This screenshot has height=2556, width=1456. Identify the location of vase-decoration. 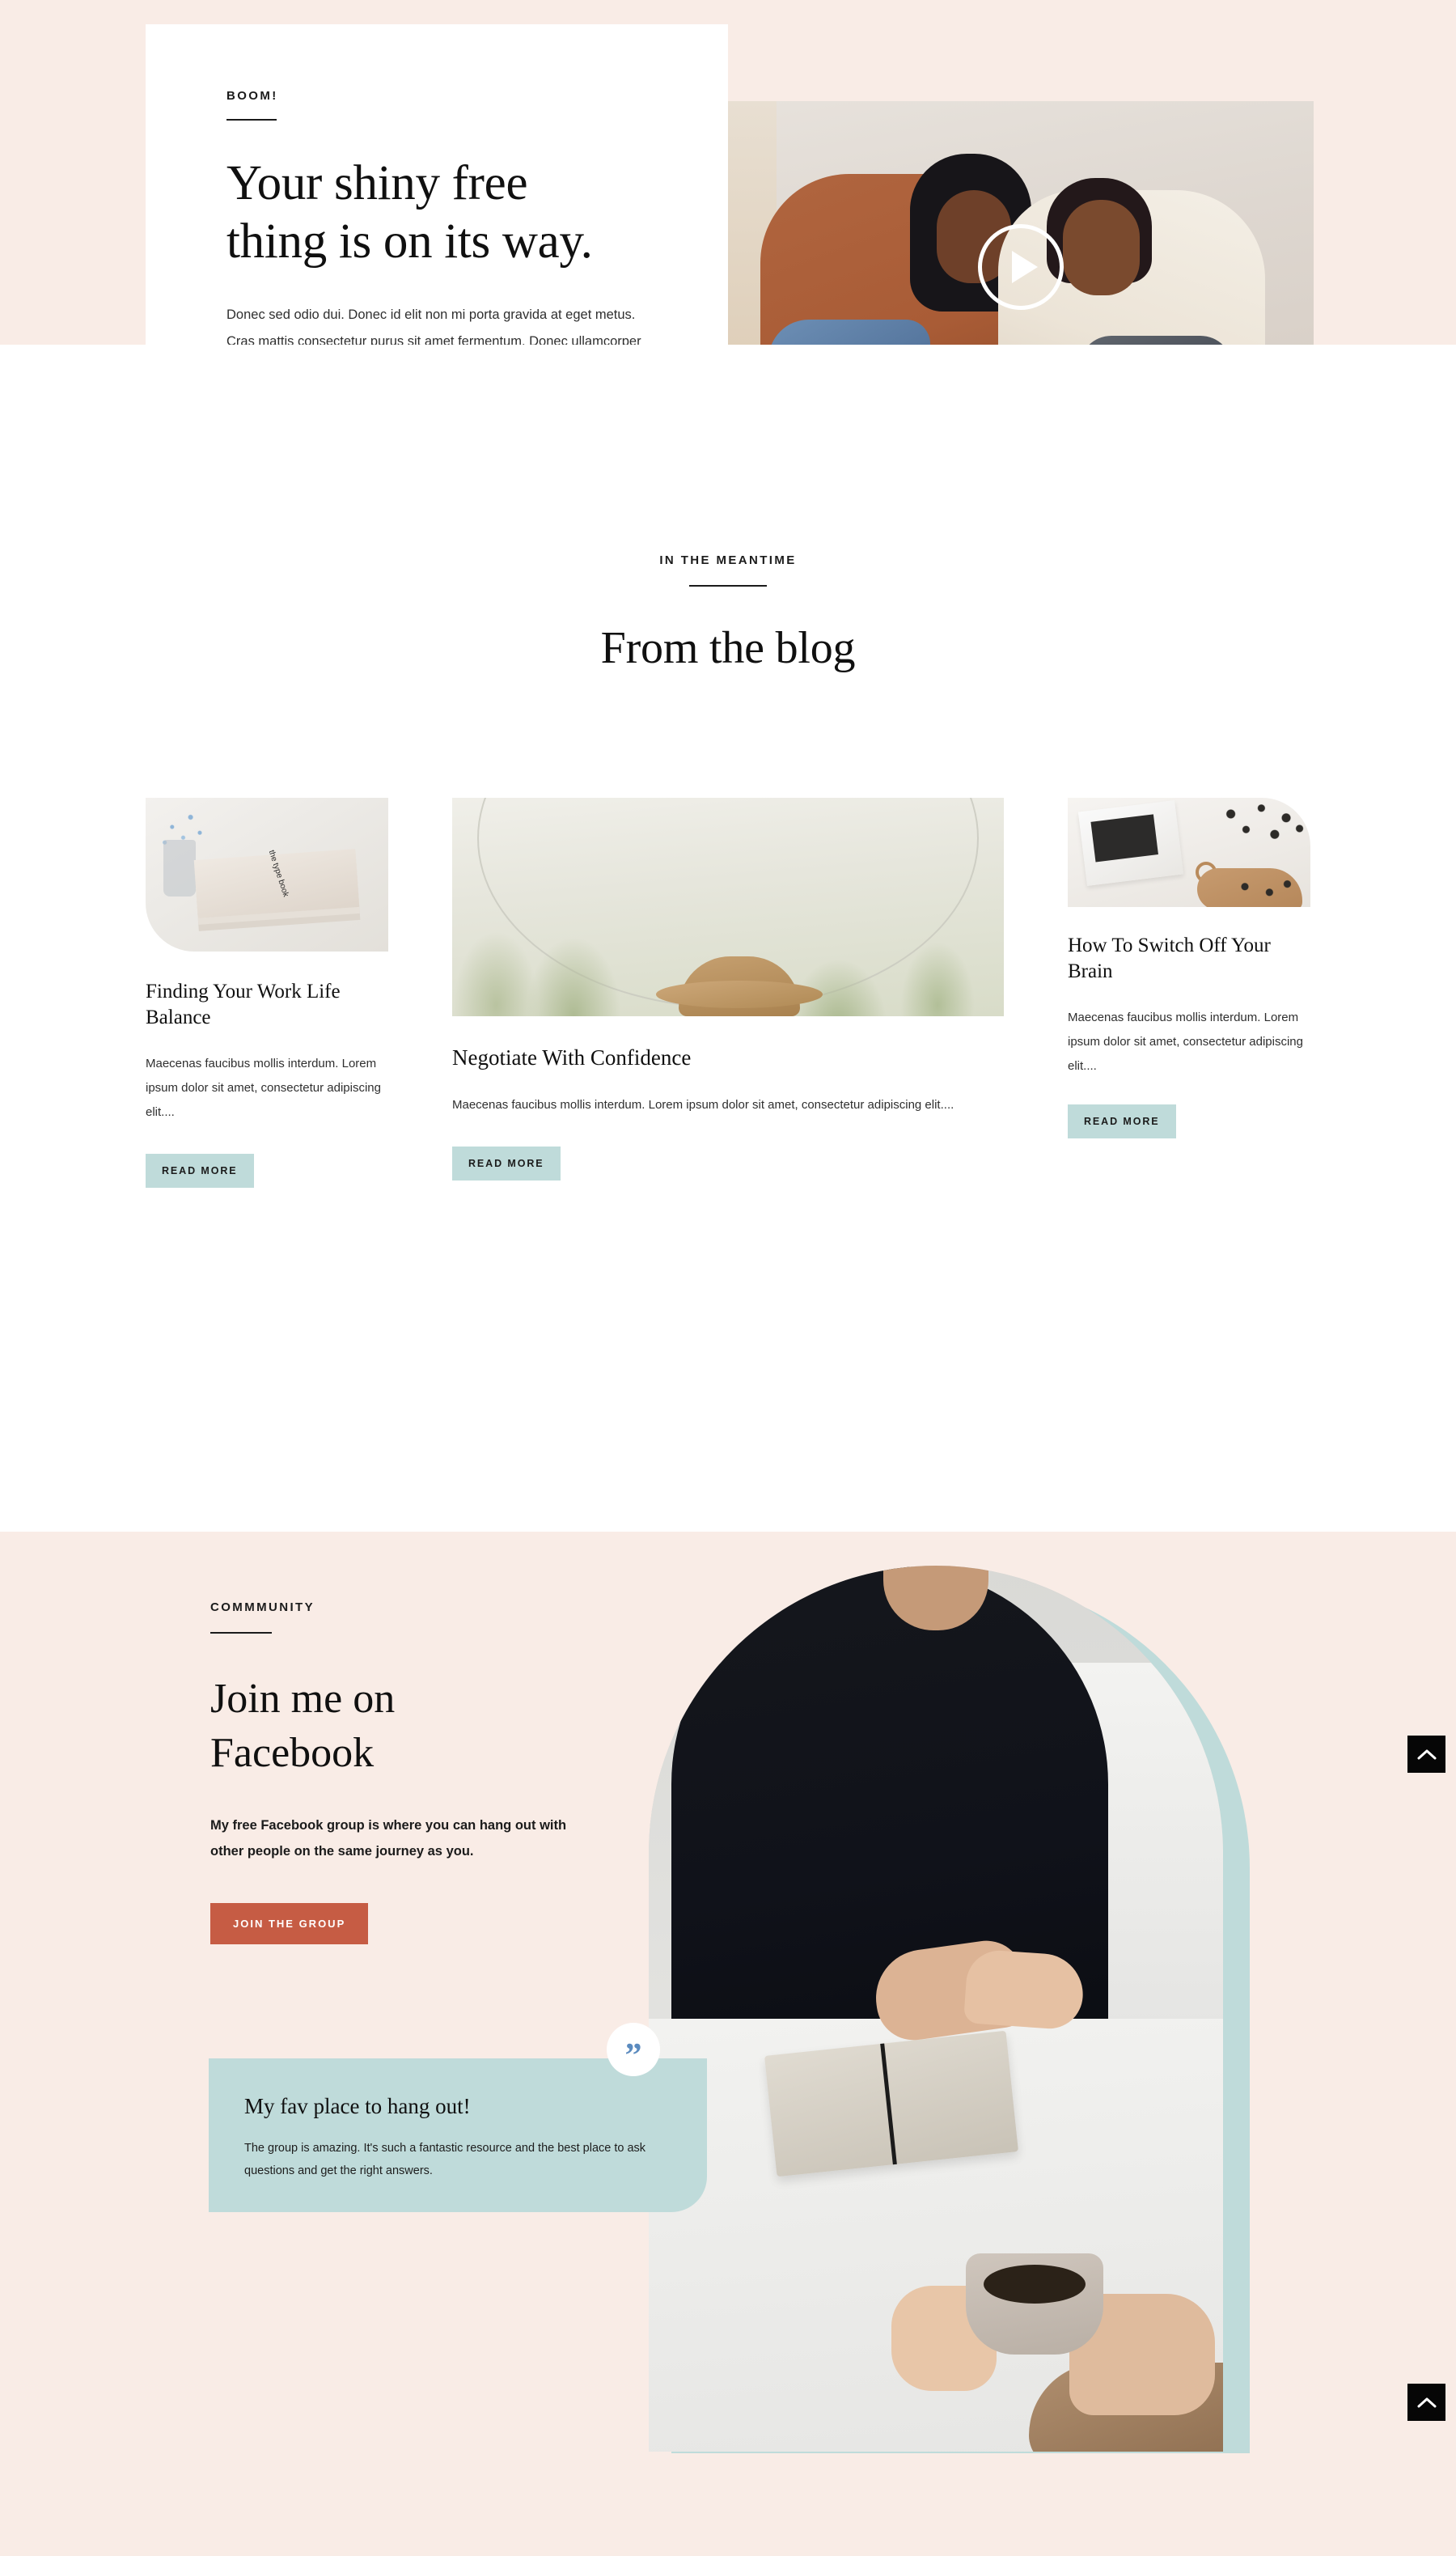
(179, 868).